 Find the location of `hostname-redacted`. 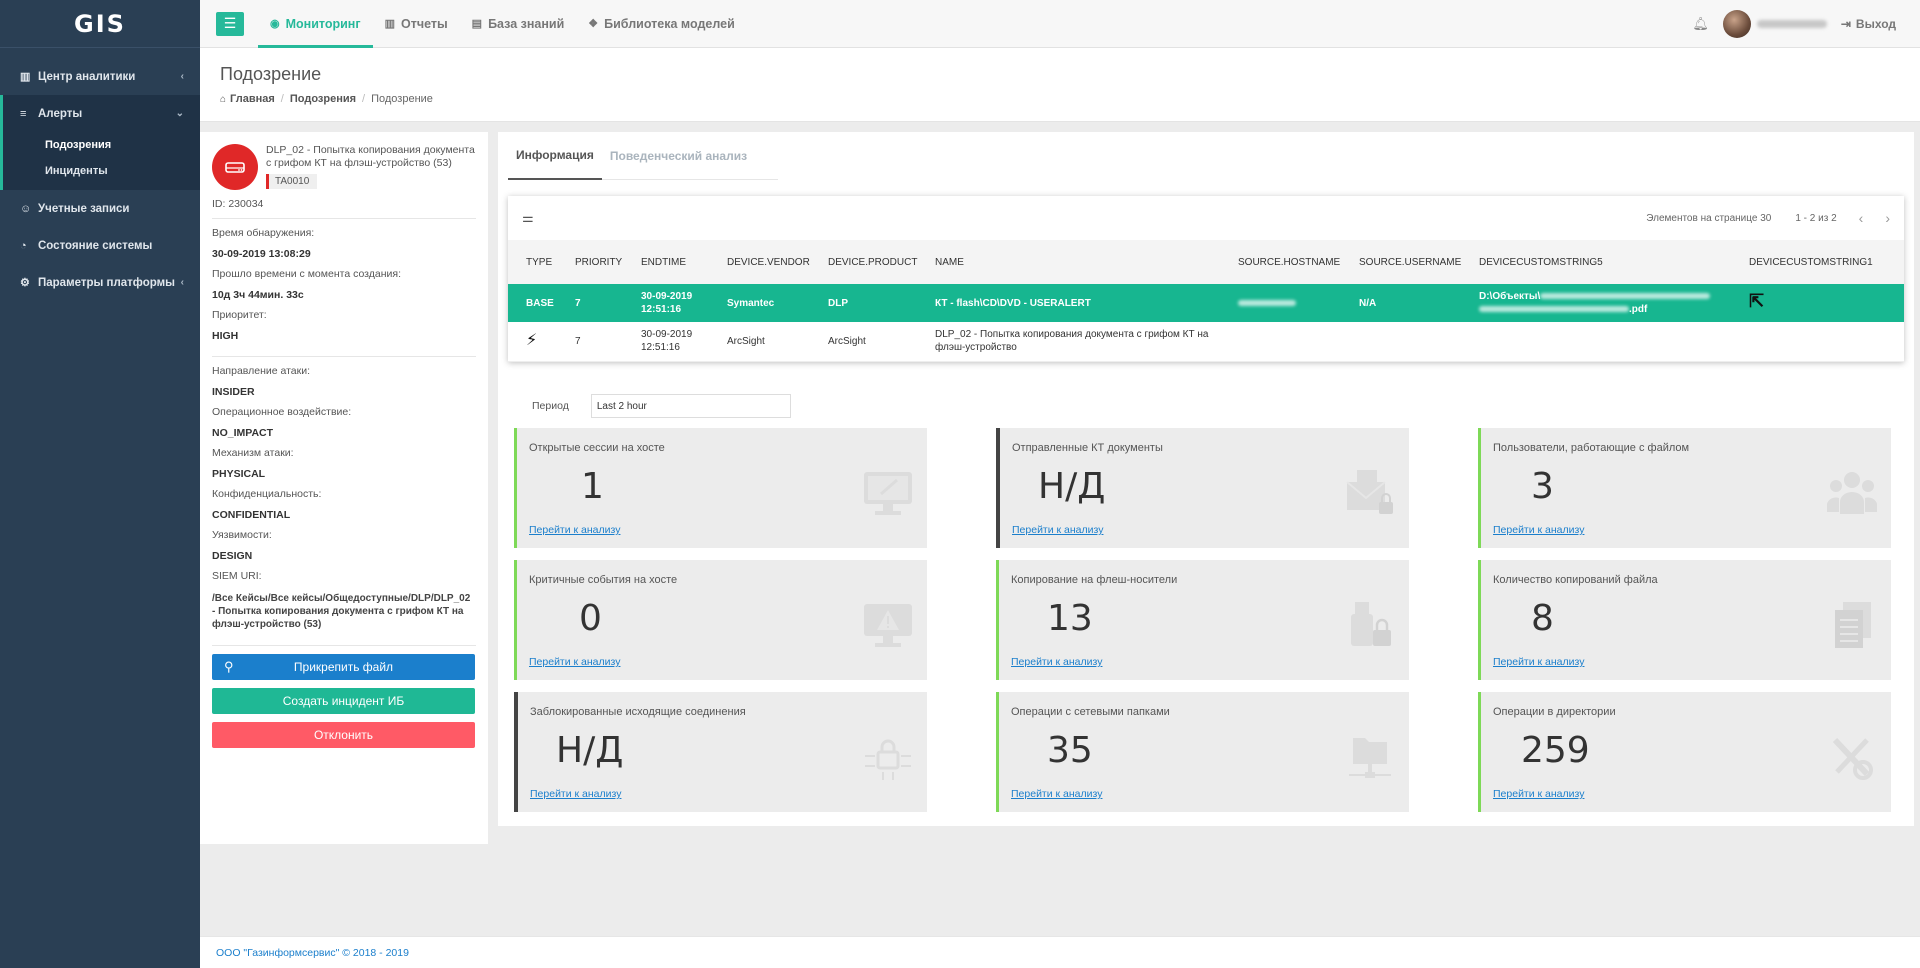

hostname-redacted is located at coordinates (1267, 302).